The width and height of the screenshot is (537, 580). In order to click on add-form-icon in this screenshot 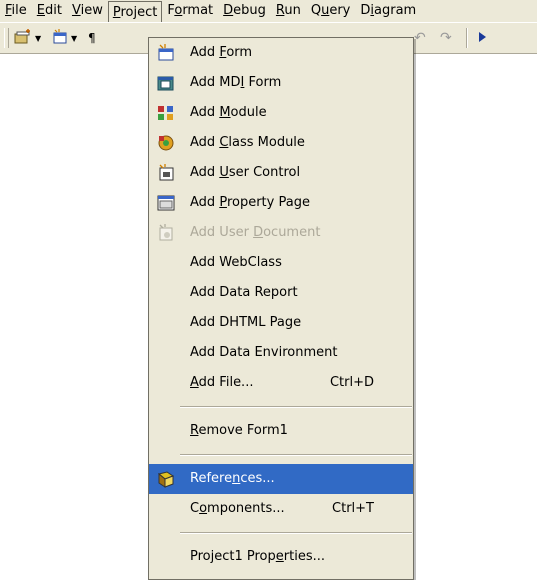, I will do `click(60, 38)`.